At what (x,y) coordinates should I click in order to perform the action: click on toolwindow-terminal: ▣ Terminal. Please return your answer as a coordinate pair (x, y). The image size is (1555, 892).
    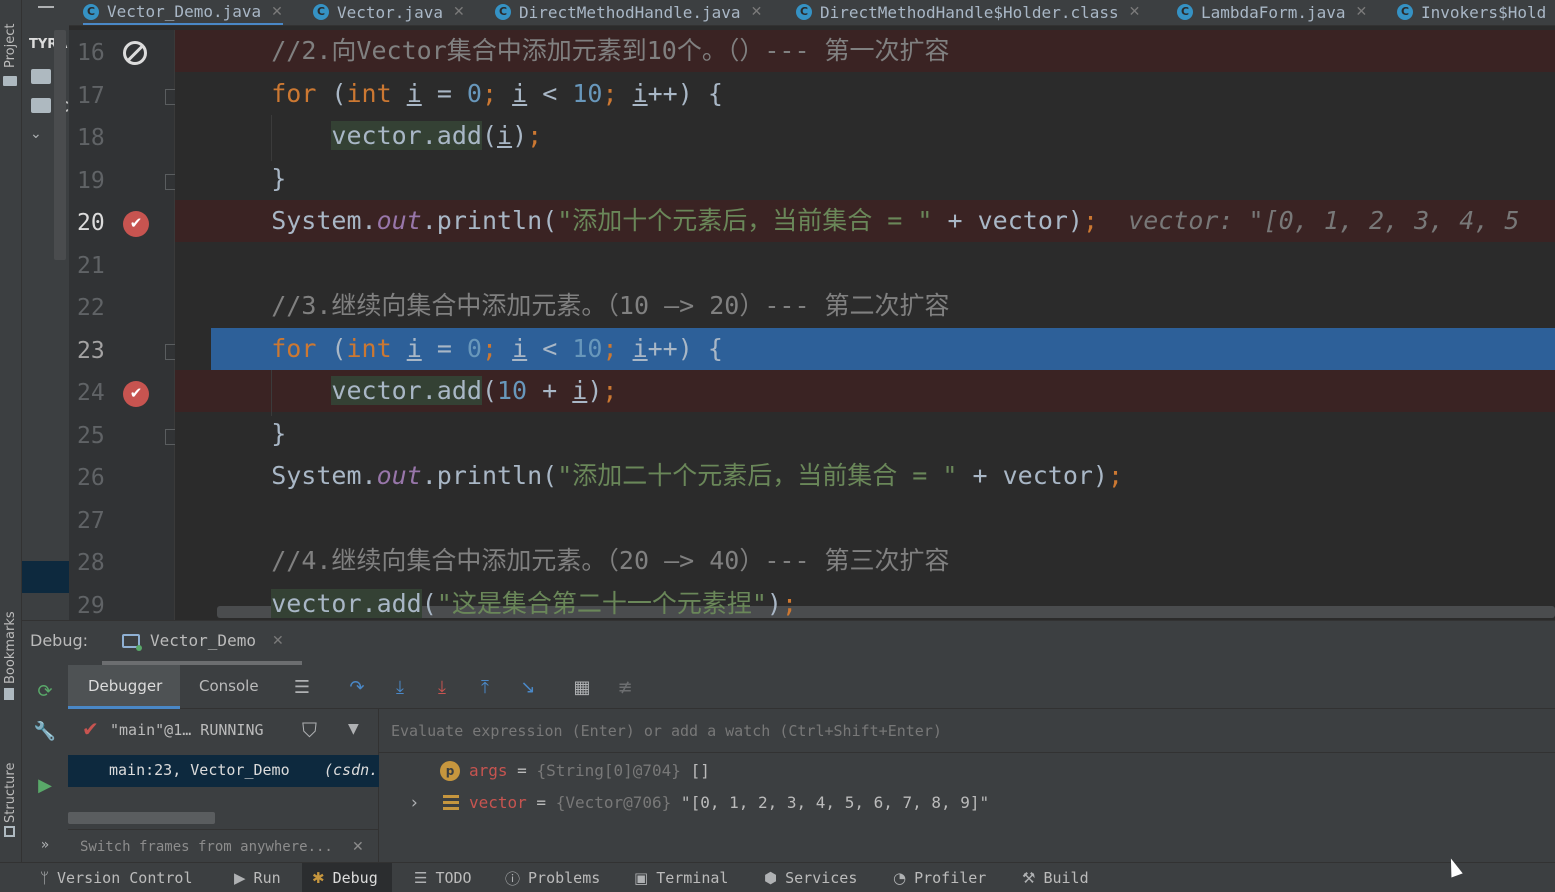
    Looking at the image, I should click on (681, 877).